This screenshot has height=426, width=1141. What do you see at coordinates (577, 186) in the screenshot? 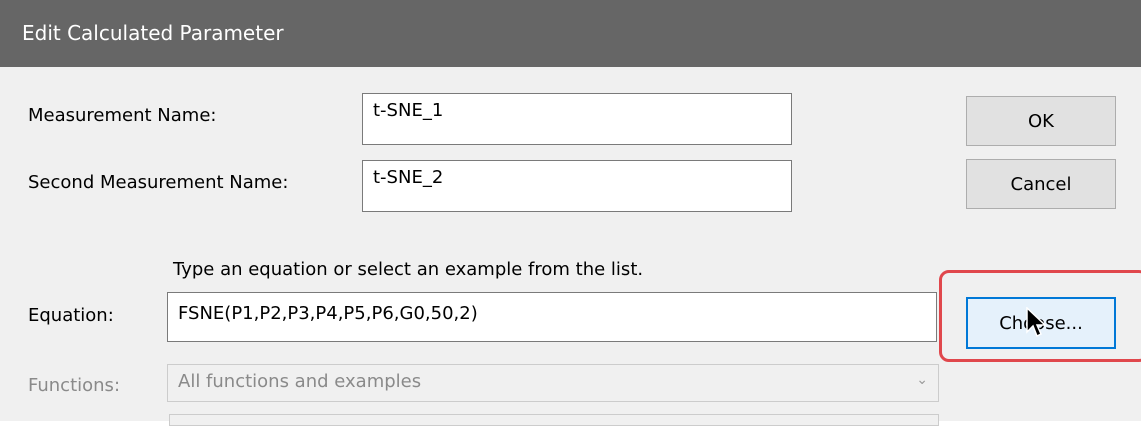
I see `second-measurement-name-input: t-SNE_2` at bounding box center [577, 186].